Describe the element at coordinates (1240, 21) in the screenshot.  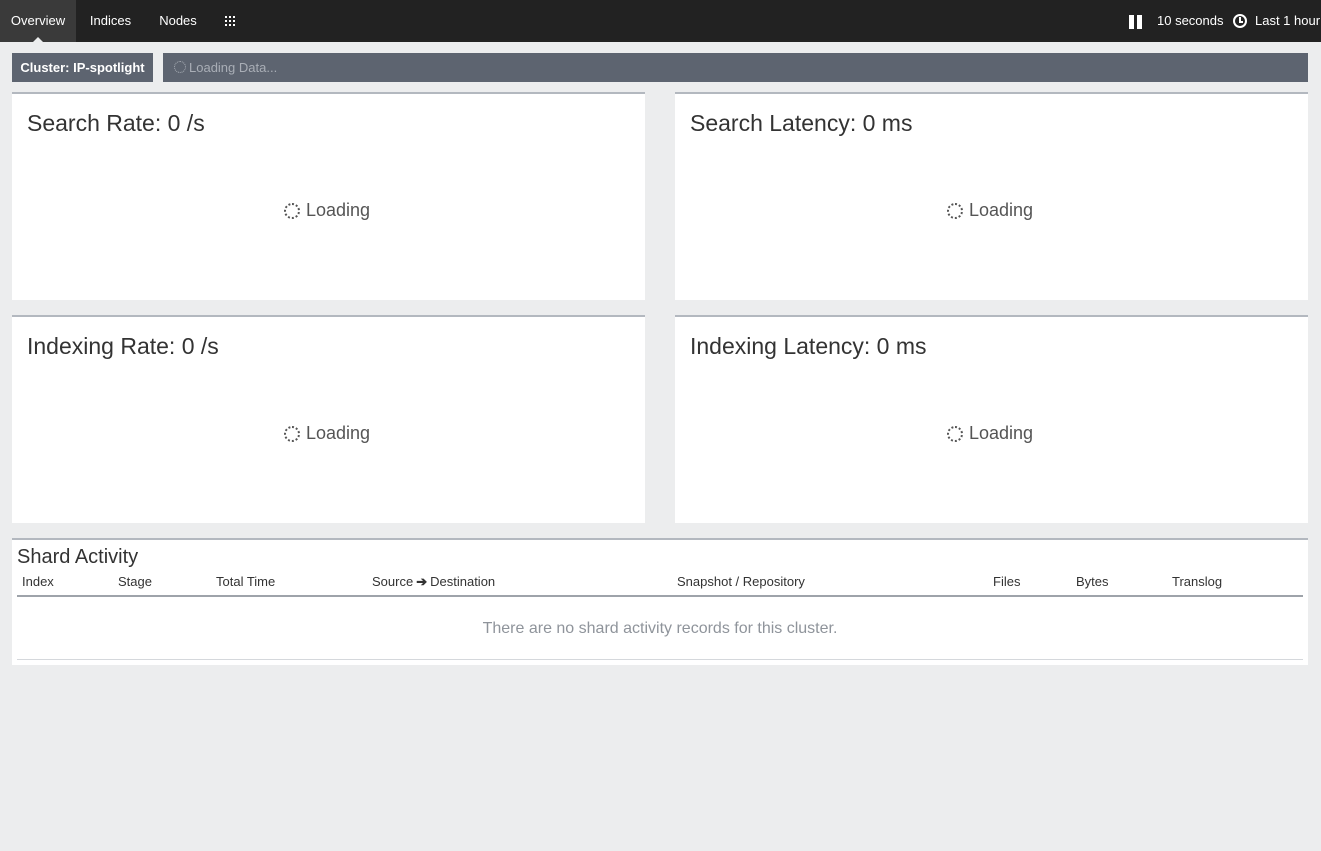
I see `clock-icon` at that location.